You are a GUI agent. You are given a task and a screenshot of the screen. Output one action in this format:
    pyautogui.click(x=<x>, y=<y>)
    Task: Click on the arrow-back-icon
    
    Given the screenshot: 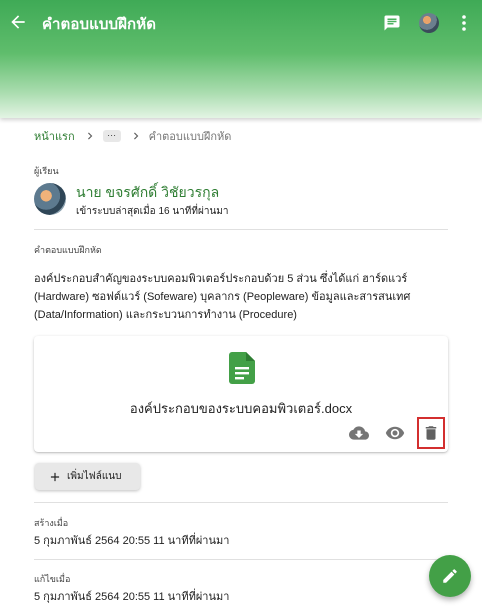 What is the action you would take?
    pyautogui.click(x=18, y=22)
    